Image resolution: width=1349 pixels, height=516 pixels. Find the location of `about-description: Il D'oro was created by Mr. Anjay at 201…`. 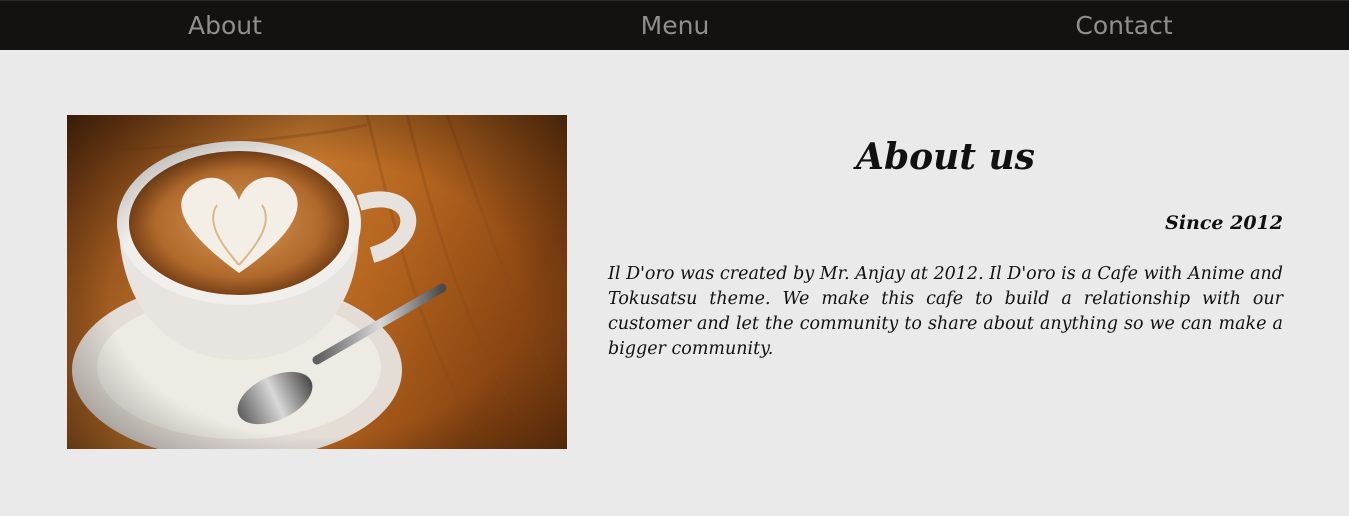

about-description: Il D'oro was created by Mr. Anjay at 201… is located at coordinates (945, 311).